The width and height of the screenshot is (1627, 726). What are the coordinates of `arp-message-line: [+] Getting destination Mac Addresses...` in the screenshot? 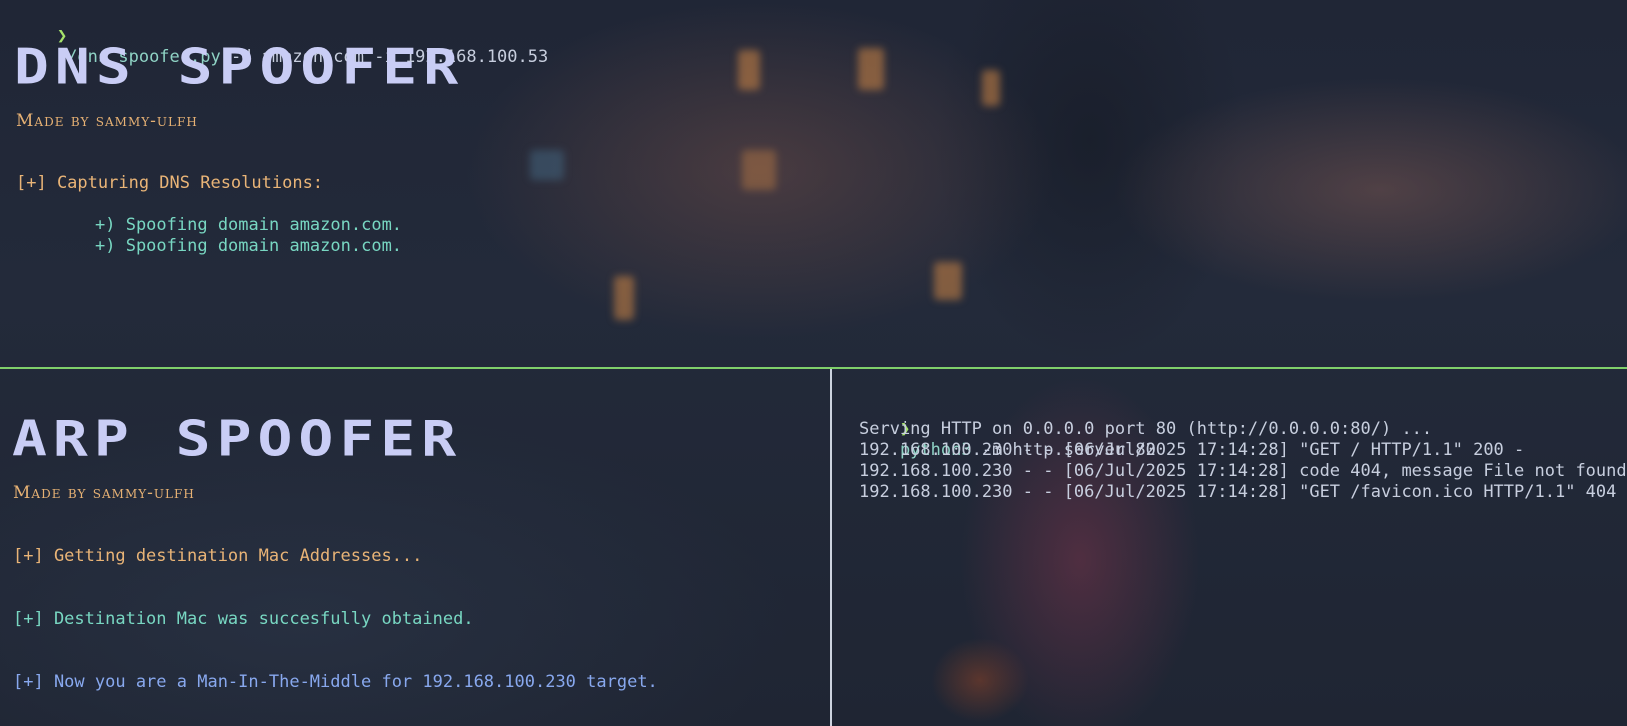 It's located at (218, 556).